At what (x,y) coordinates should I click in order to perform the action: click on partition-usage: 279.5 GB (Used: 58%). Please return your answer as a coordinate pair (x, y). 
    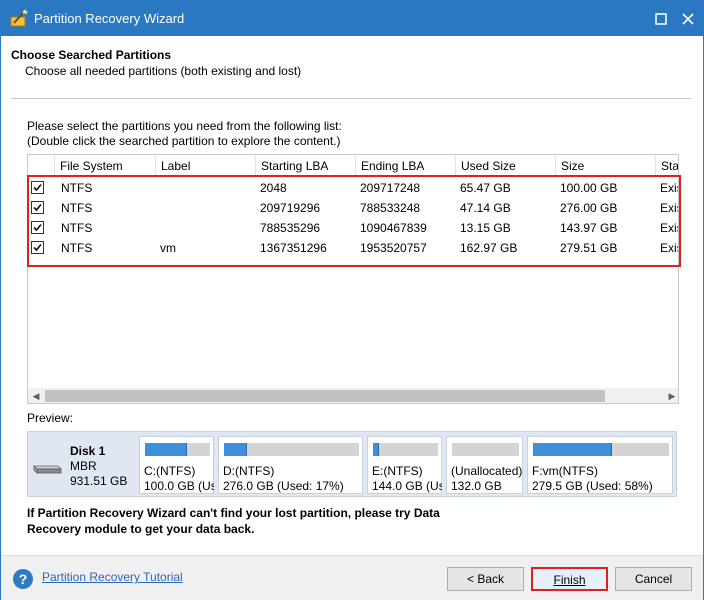
    Looking at the image, I should click on (592, 486).